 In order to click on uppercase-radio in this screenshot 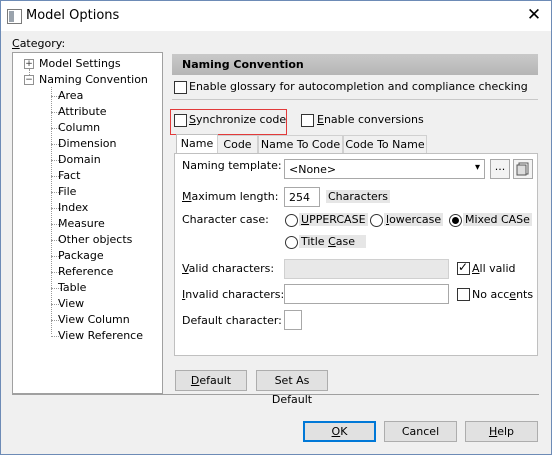, I will do `click(291, 220)`.